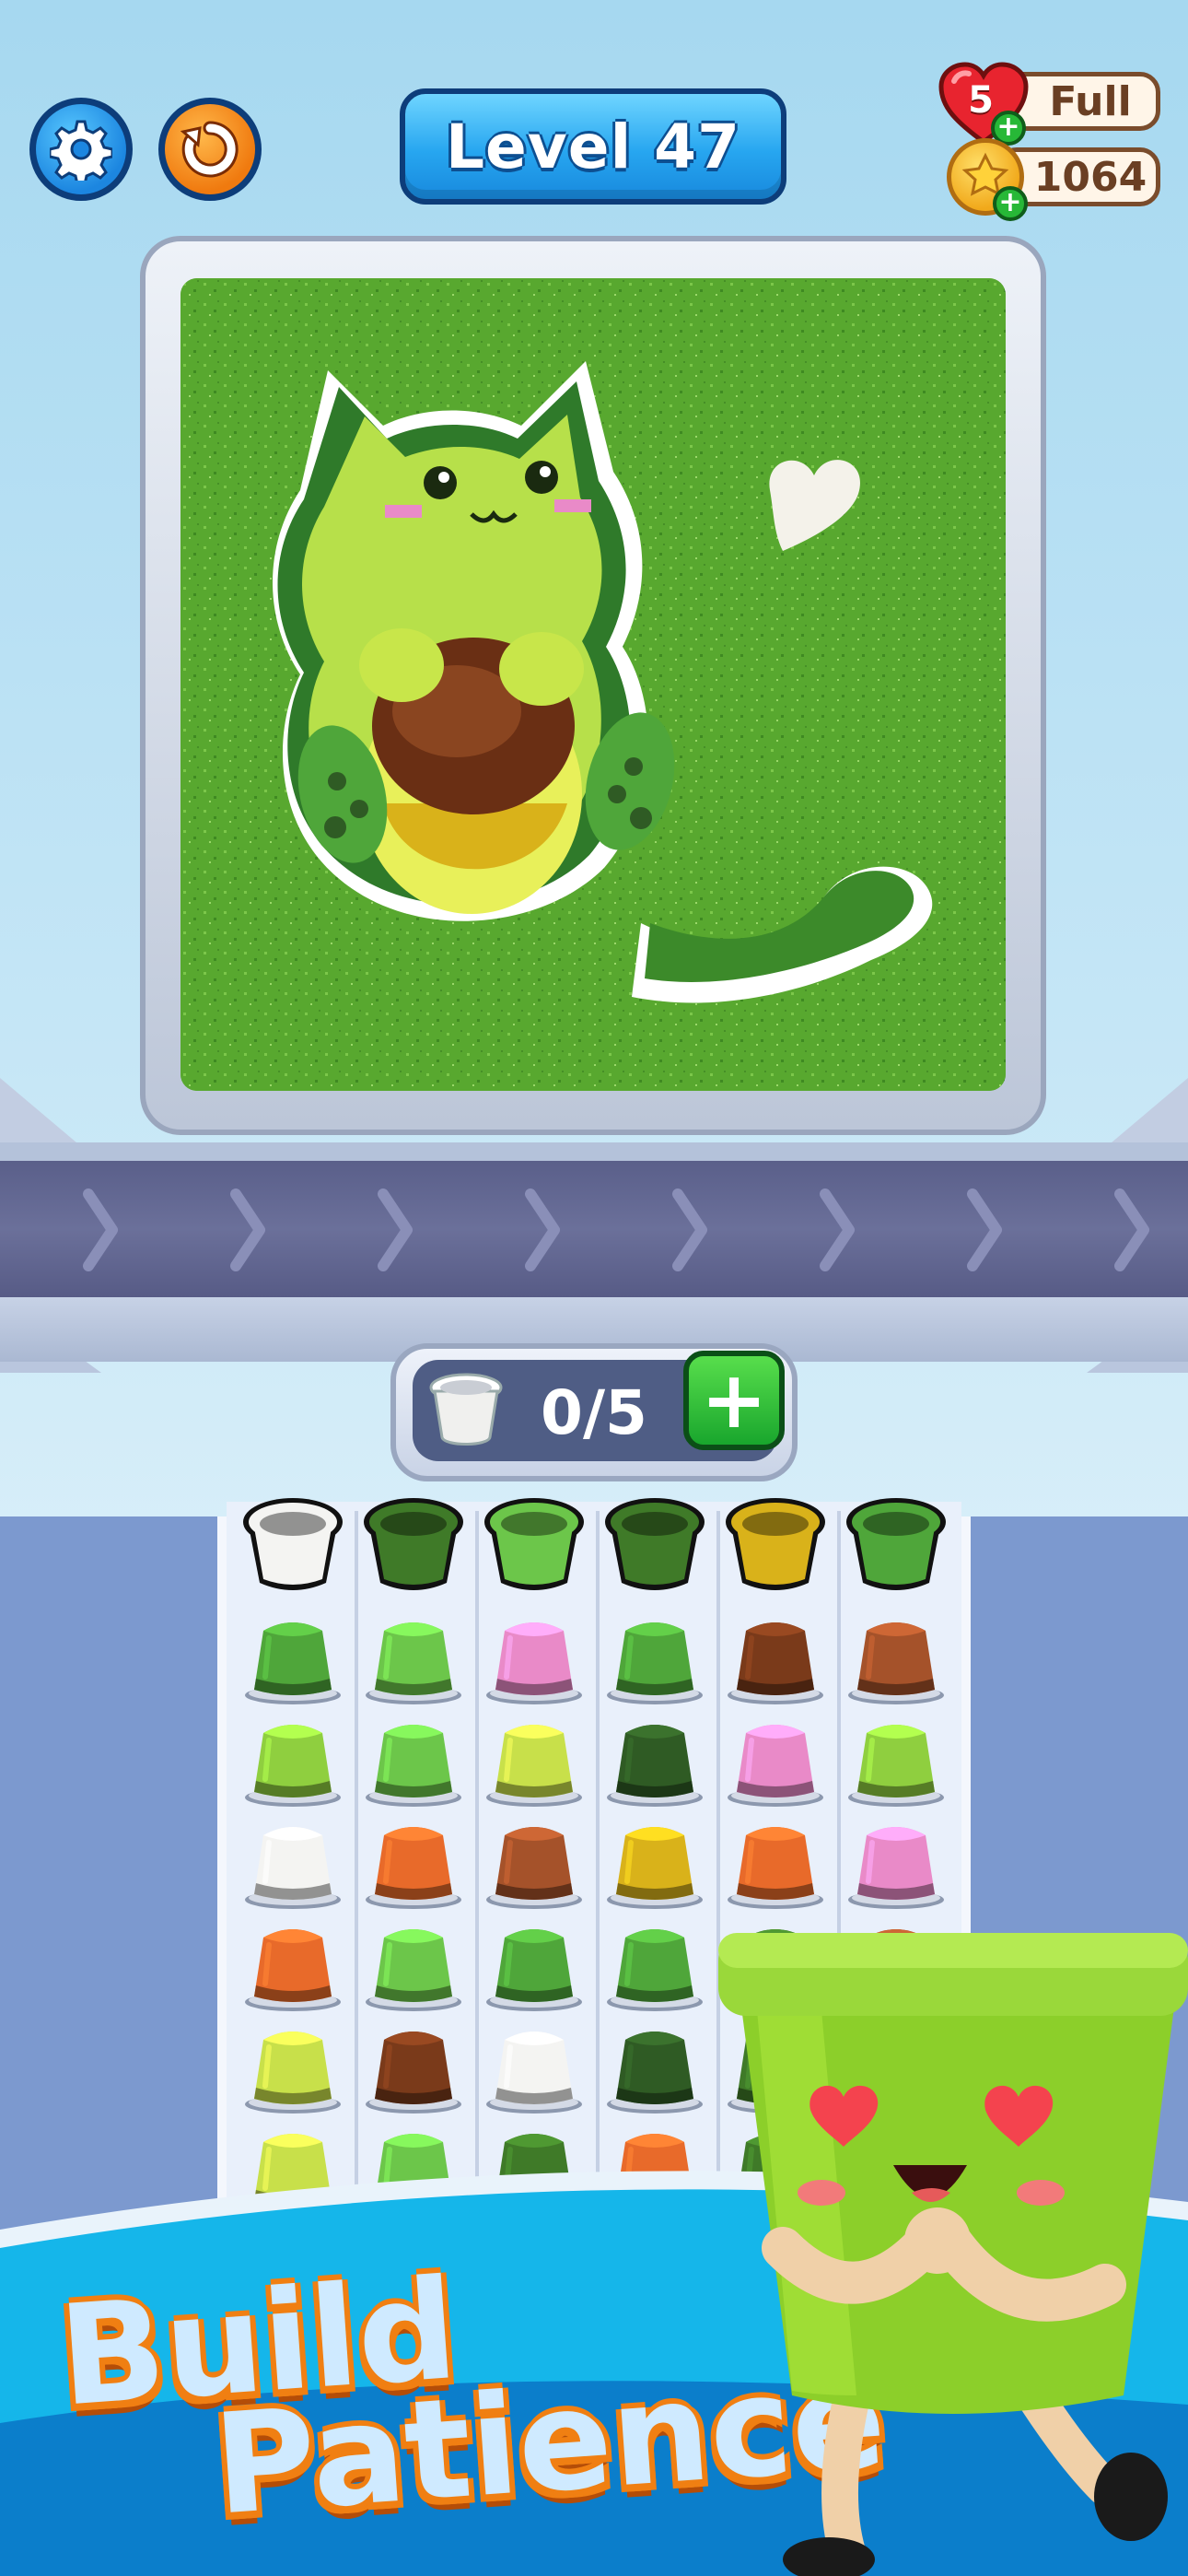 Image resolution: width=1188 pixels, height=2576 pixels. I want to click on flower-pot-gold, so click(654, 1863).